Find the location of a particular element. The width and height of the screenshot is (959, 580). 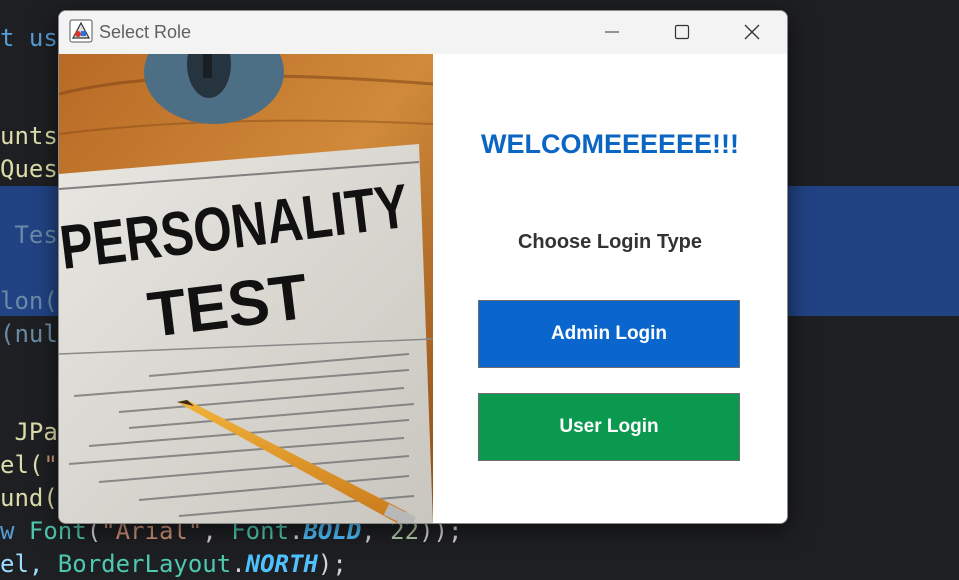

java-app-icon is located at coordinates (81, 31).